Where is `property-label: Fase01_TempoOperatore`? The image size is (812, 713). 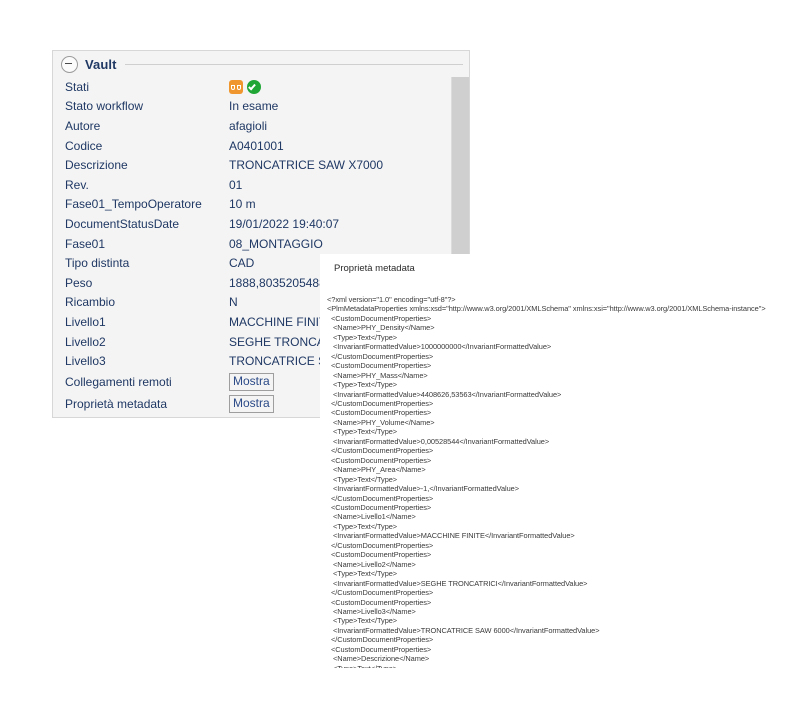
property-label: Fase01_TempoOperatore is located at coordinates (133, 204).